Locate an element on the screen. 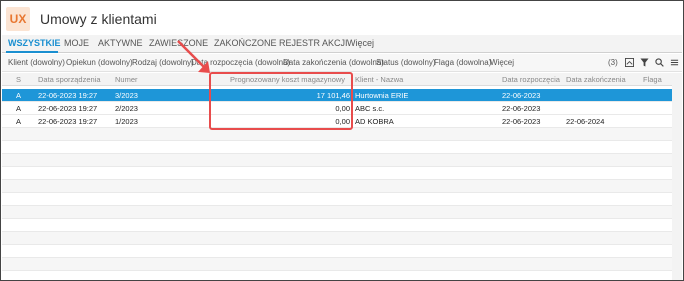 The height and width of the screenshot is (281, 684). col-data-rozpoczecia: Data rozpoczęcia is located at coordinates (531, 79).